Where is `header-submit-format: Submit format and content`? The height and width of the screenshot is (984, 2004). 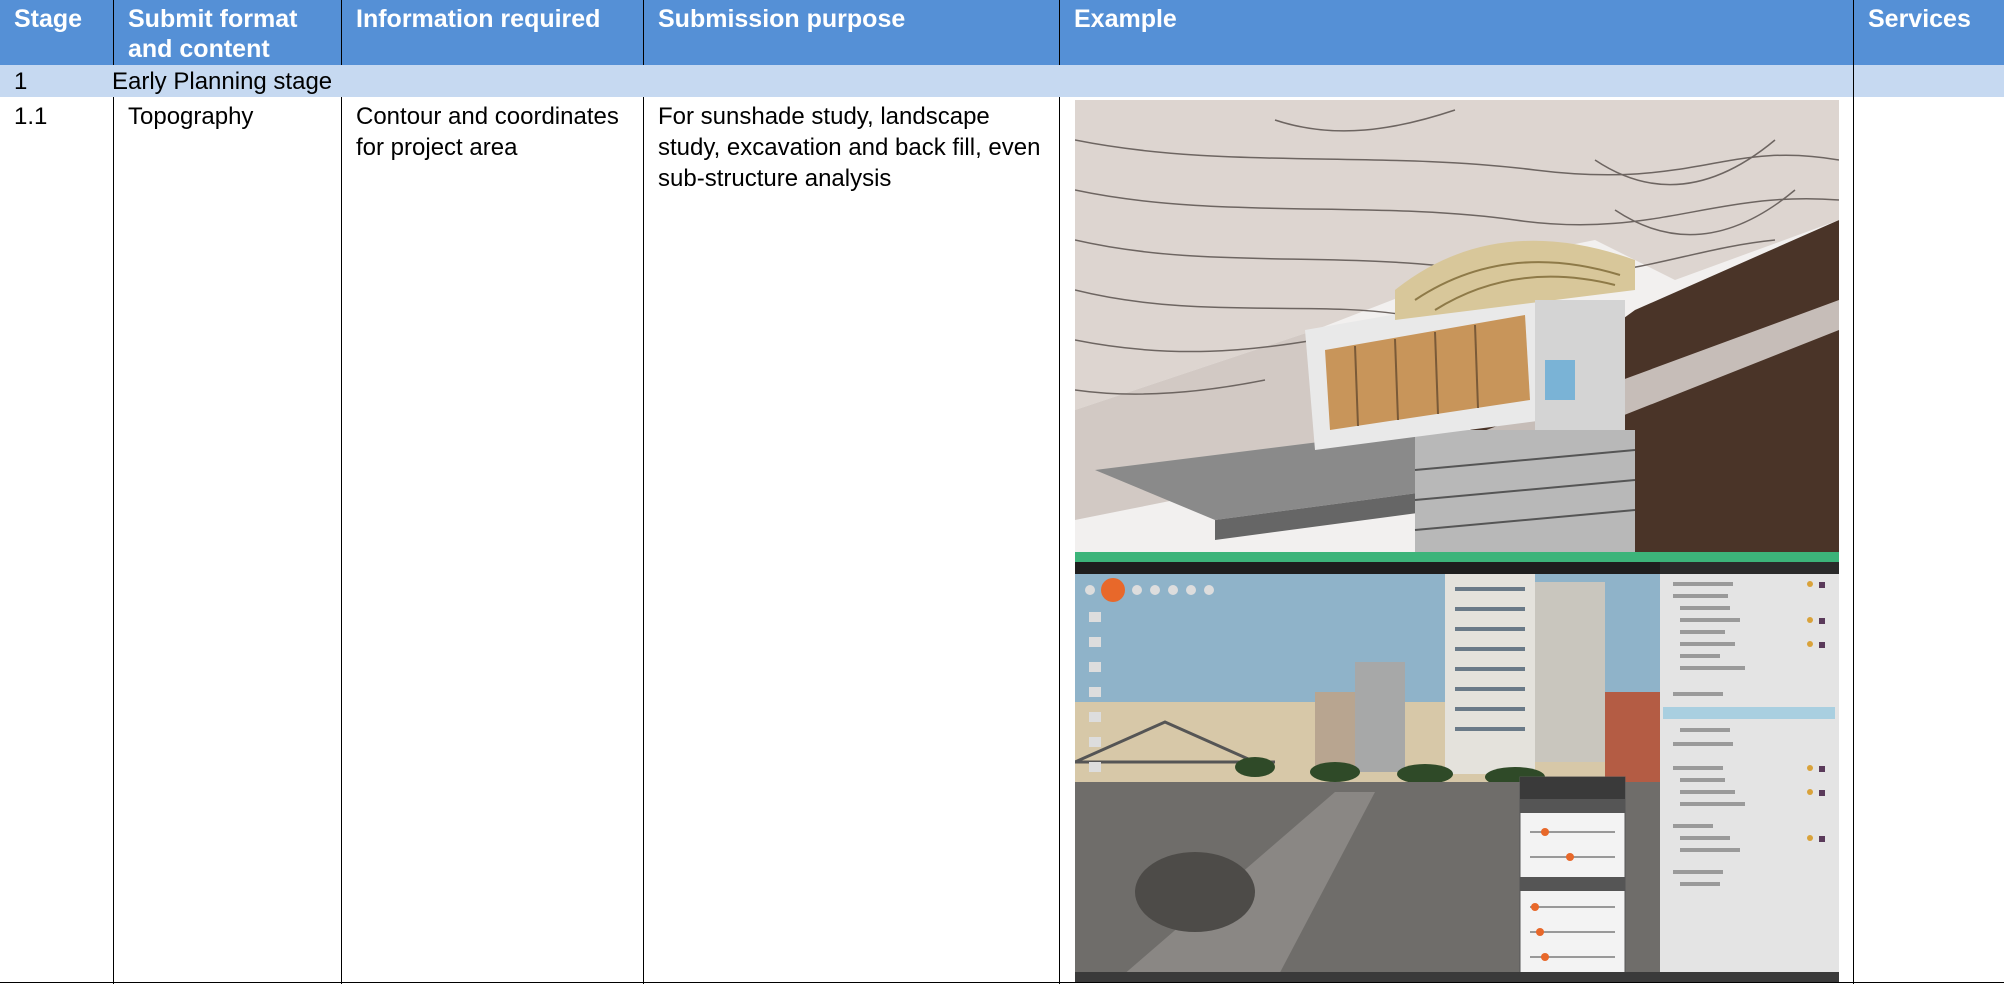
header-submit-format: Submit format and content is located at coordinates (228, 32).